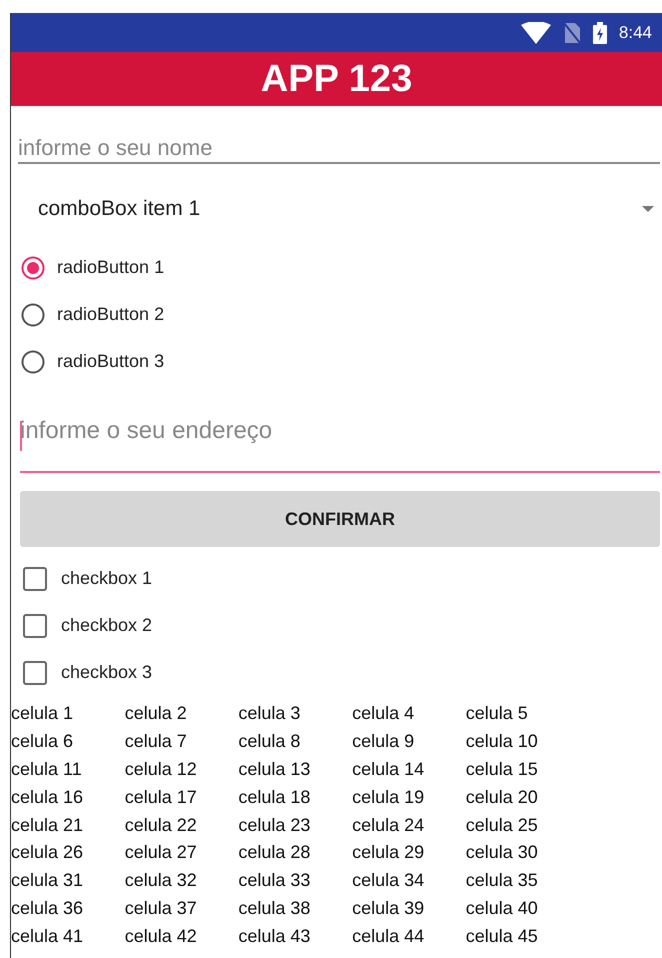 This screenshot has width=662, height=958. Describe the element at coordinates (502, 797) in the screenshot. I see `table-cell-text: celula 20` at that location.